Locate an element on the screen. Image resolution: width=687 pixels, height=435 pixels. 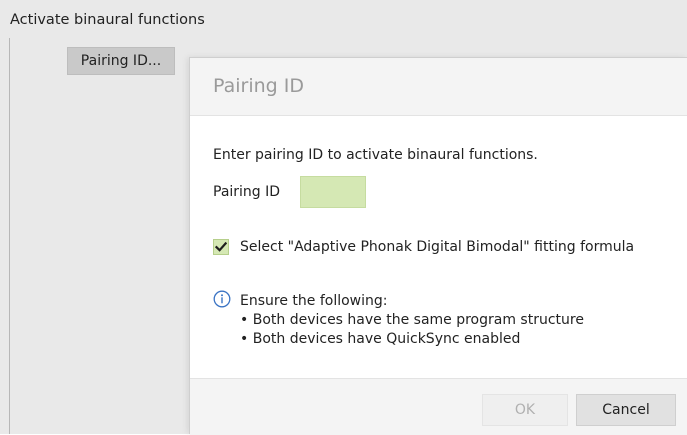
pairing-id-input is located at coordinates (333, 192).